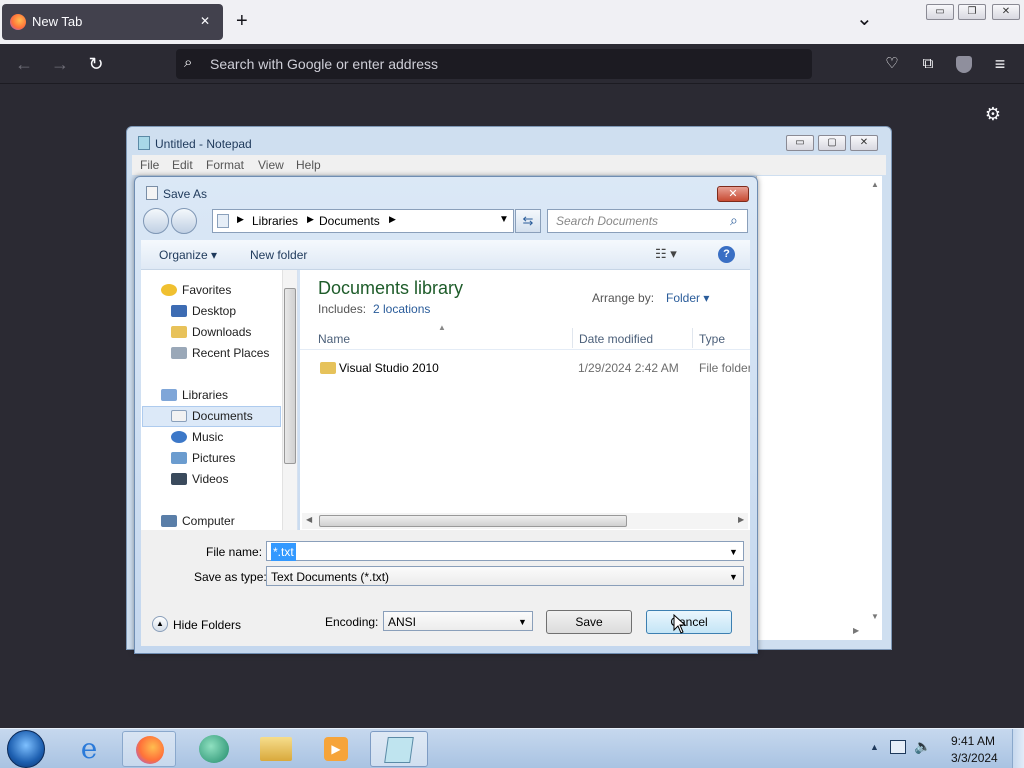  Describe the element at coordinates (334, 339) in the screenshot. I see `column-name: Name` at that location.